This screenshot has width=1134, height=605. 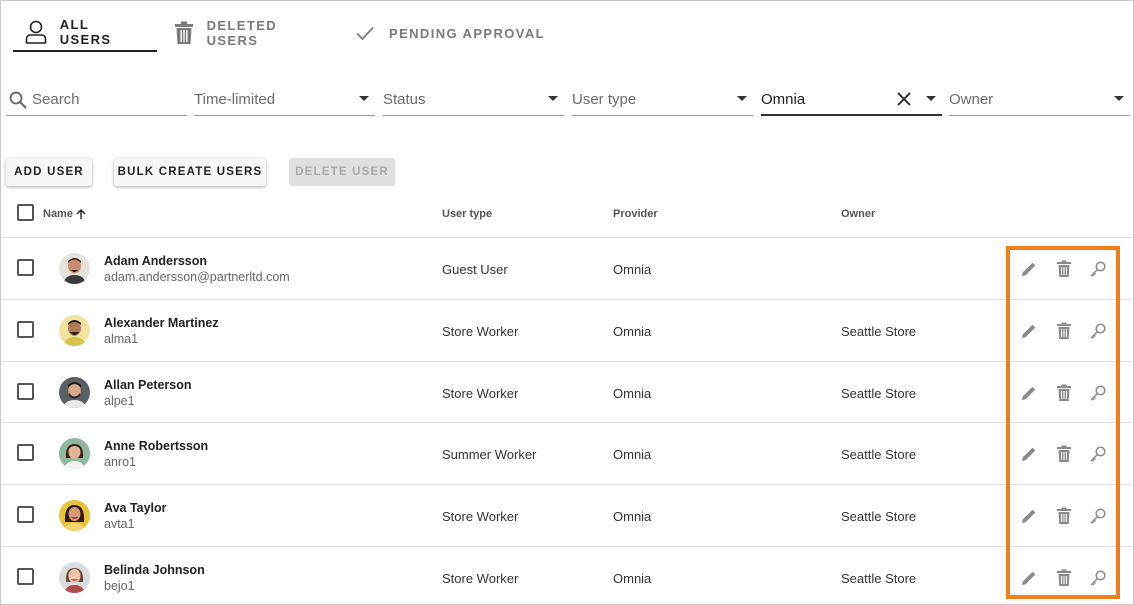 What do you see at coordinates (489, 454) in the screenshot?
I see `user-type-cell: Summer Worker` at bounding box center [489, 454].